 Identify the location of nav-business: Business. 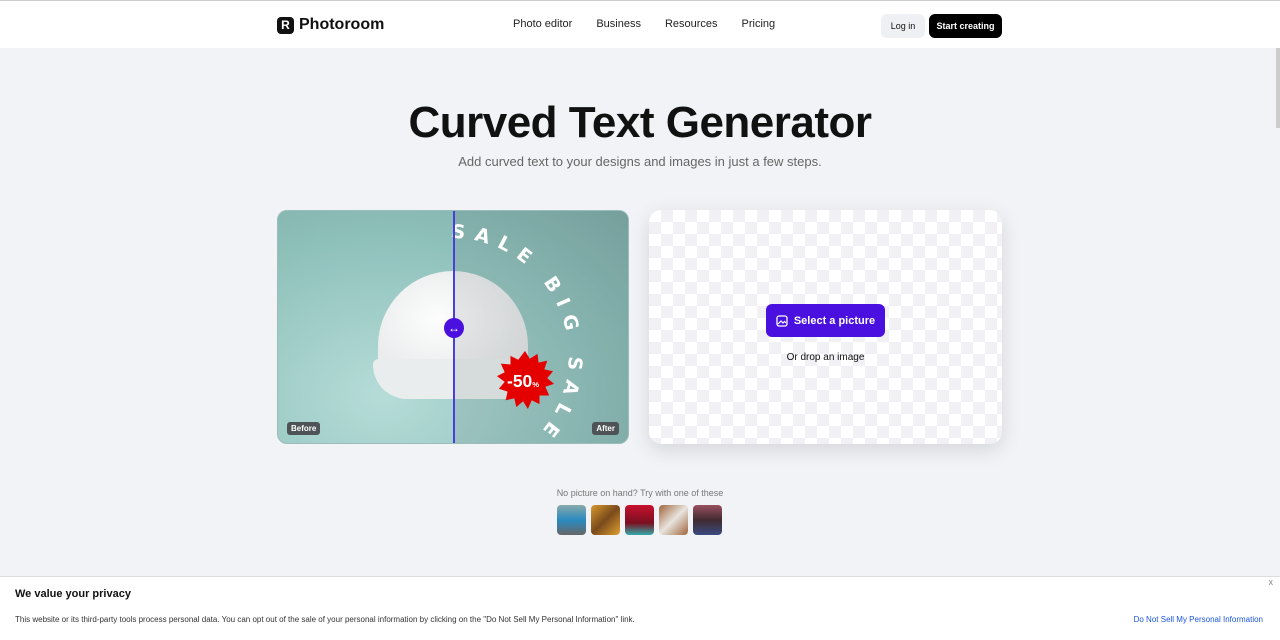
(618, 24).